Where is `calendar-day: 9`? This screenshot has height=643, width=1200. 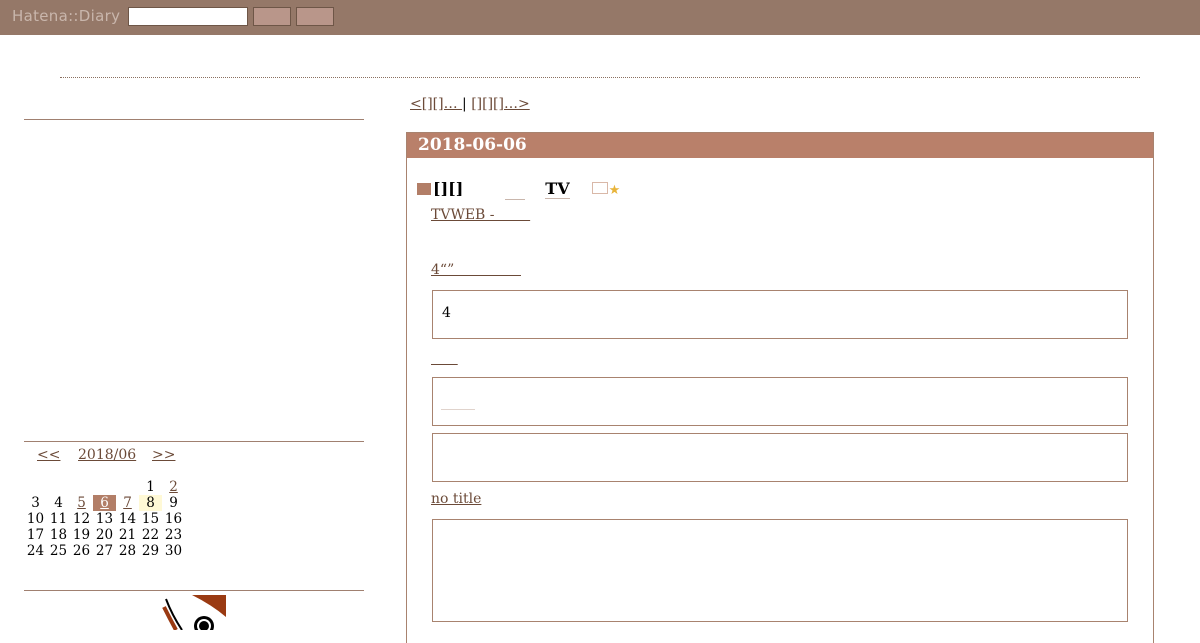 calendar-day: 9 is located at coordinates (173, 503).